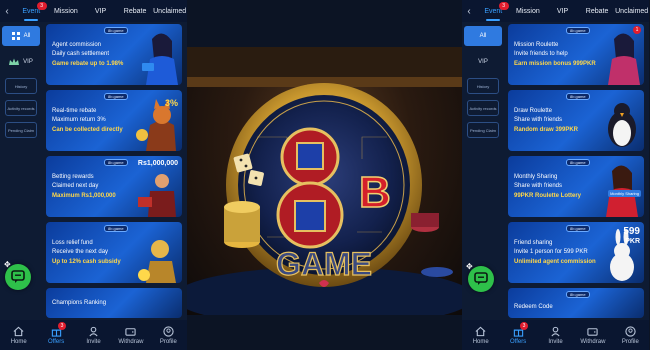  What do you see at coordinates (157, 195) in the screenshot?
I see `warrior-illustration` at bounding box center [157, 195].